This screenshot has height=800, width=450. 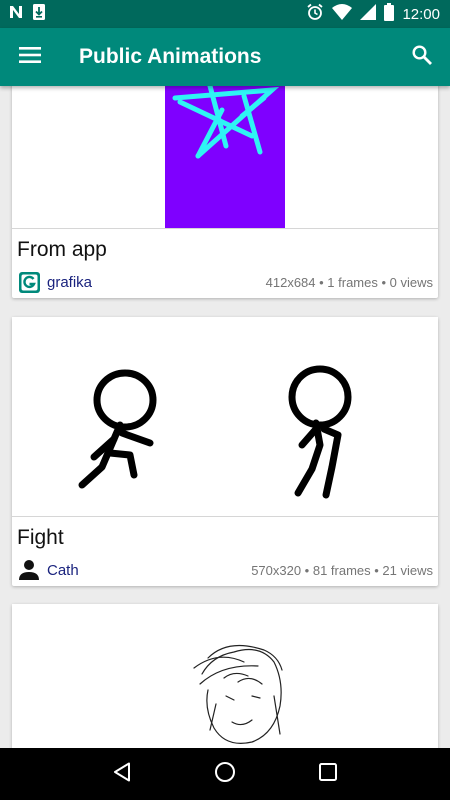 I want to click on n-notification-icon, so click(x=16, y=14).